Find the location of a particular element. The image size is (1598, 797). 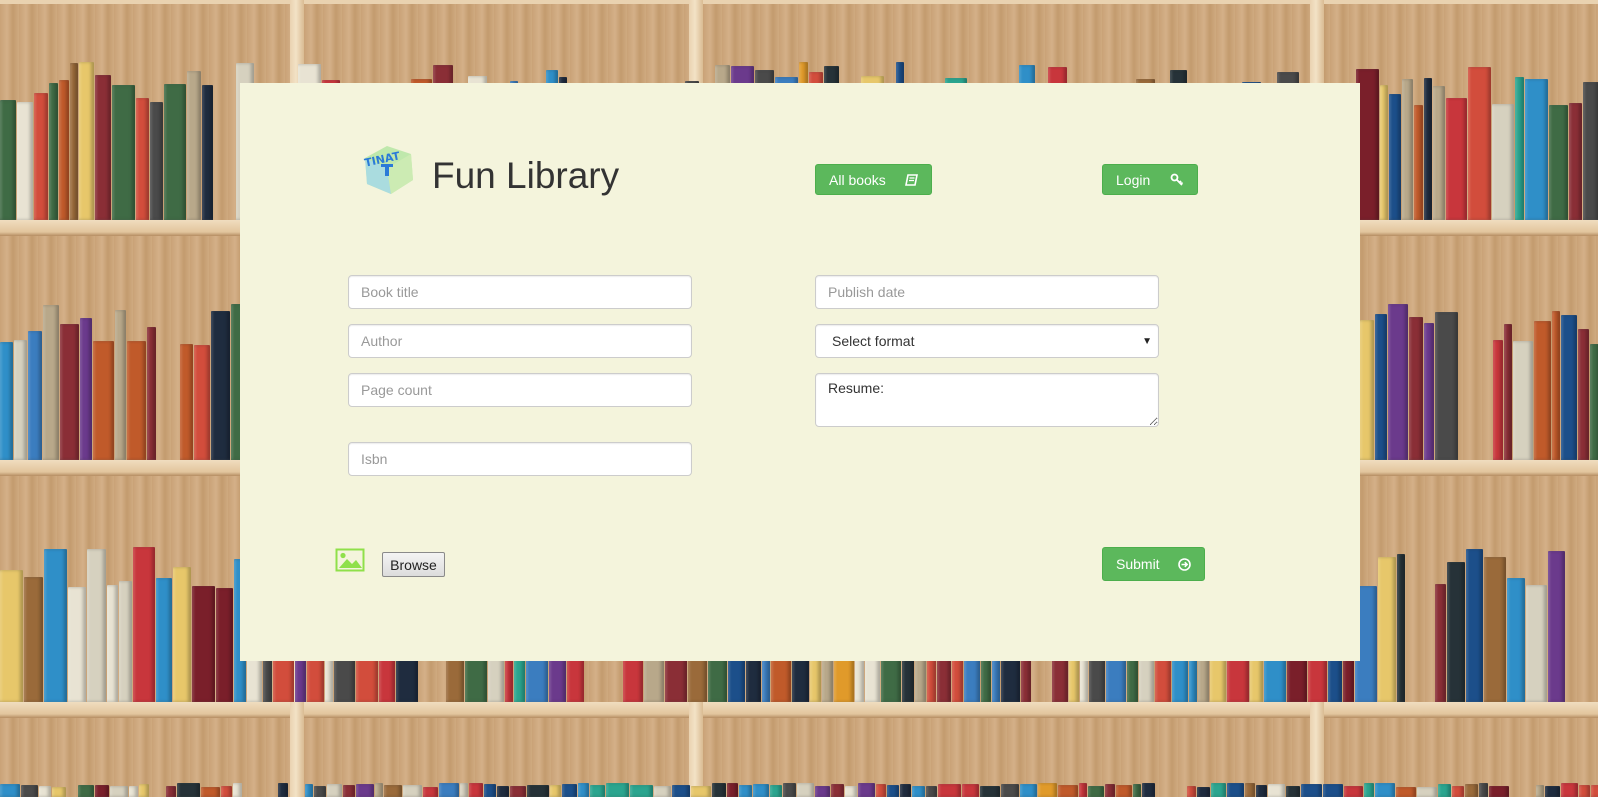

login-button: Login is located at coordinates (1150, 179).